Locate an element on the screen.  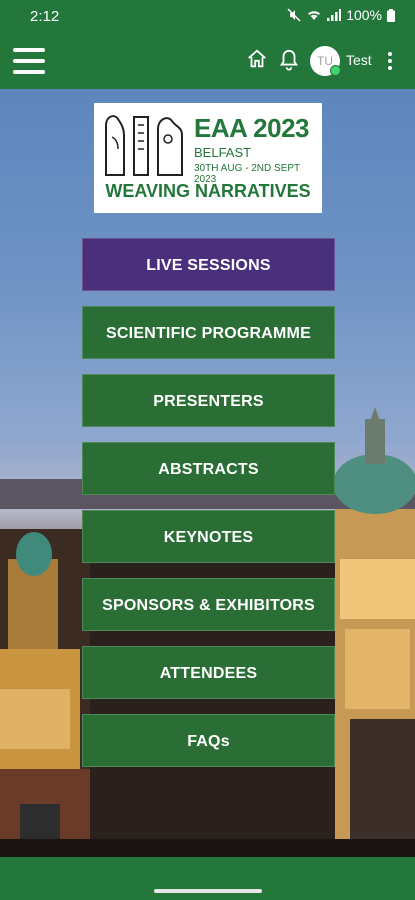
status-icons: 100% is located at coordinates (341, 15).